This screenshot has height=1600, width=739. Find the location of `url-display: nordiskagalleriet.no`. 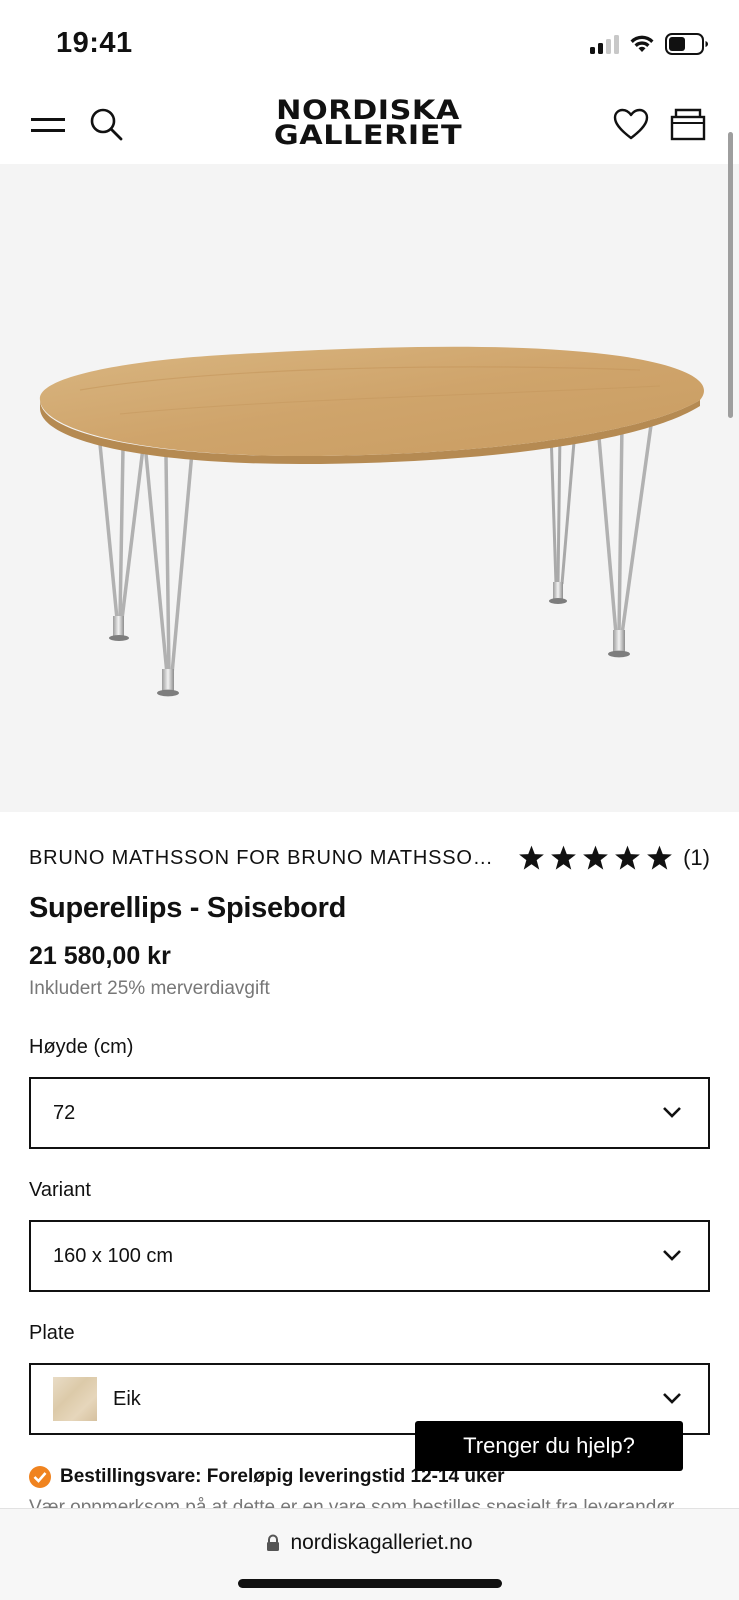

url-display: nordiskagalleriet.no is located at coordinates (369, 1543).